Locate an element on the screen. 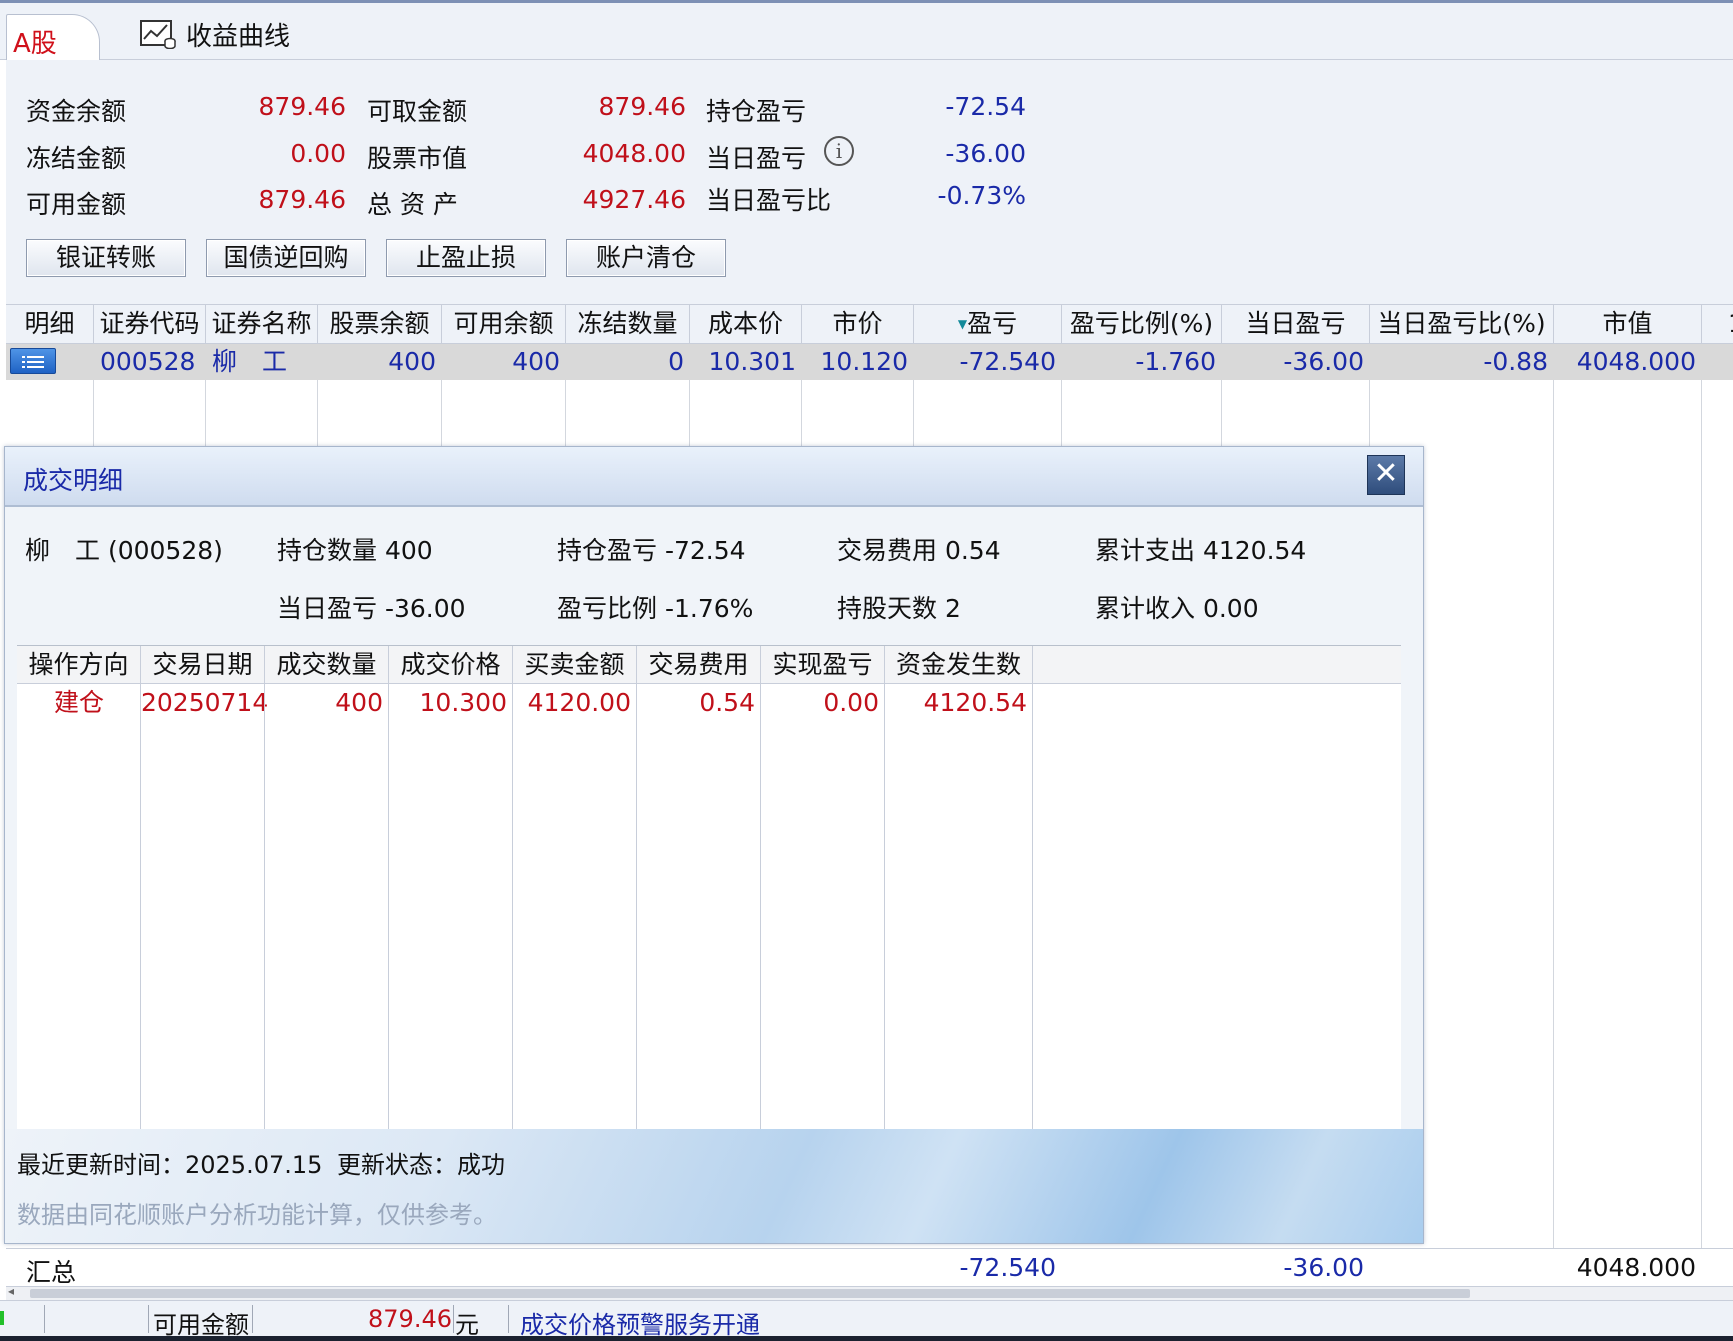 This screenshot has height=1341, width=1733. cell-pl: -72.540 is located at coordinates (1008, 361).